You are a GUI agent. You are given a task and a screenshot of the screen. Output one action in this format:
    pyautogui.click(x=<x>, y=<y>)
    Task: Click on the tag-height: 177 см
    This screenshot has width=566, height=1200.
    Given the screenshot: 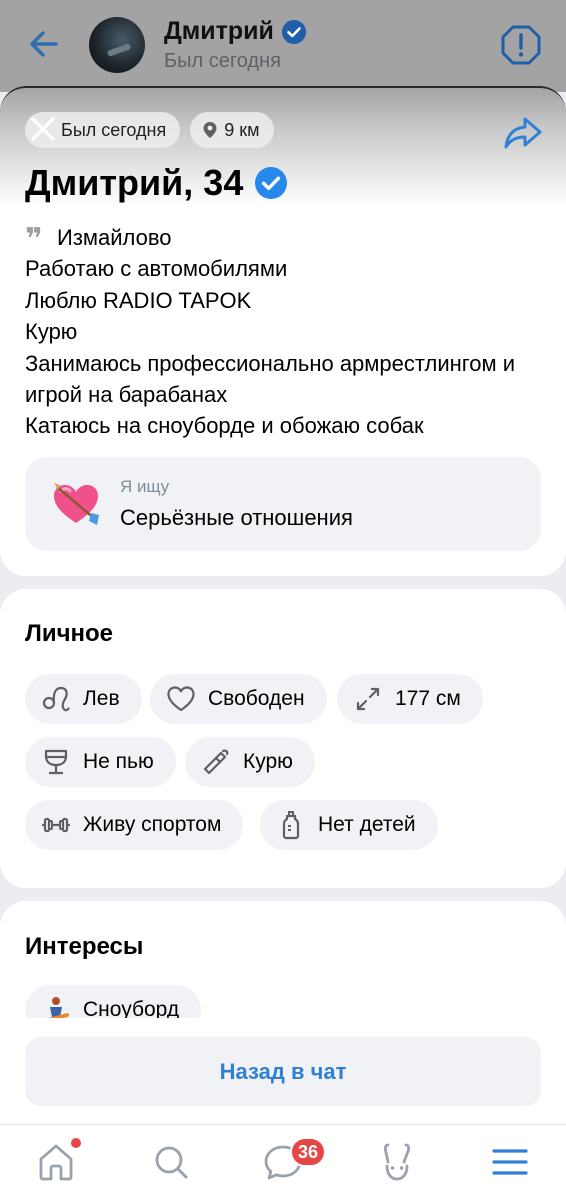 What is the action you would take?
    pyautogui.click(x=410, y=699)
    